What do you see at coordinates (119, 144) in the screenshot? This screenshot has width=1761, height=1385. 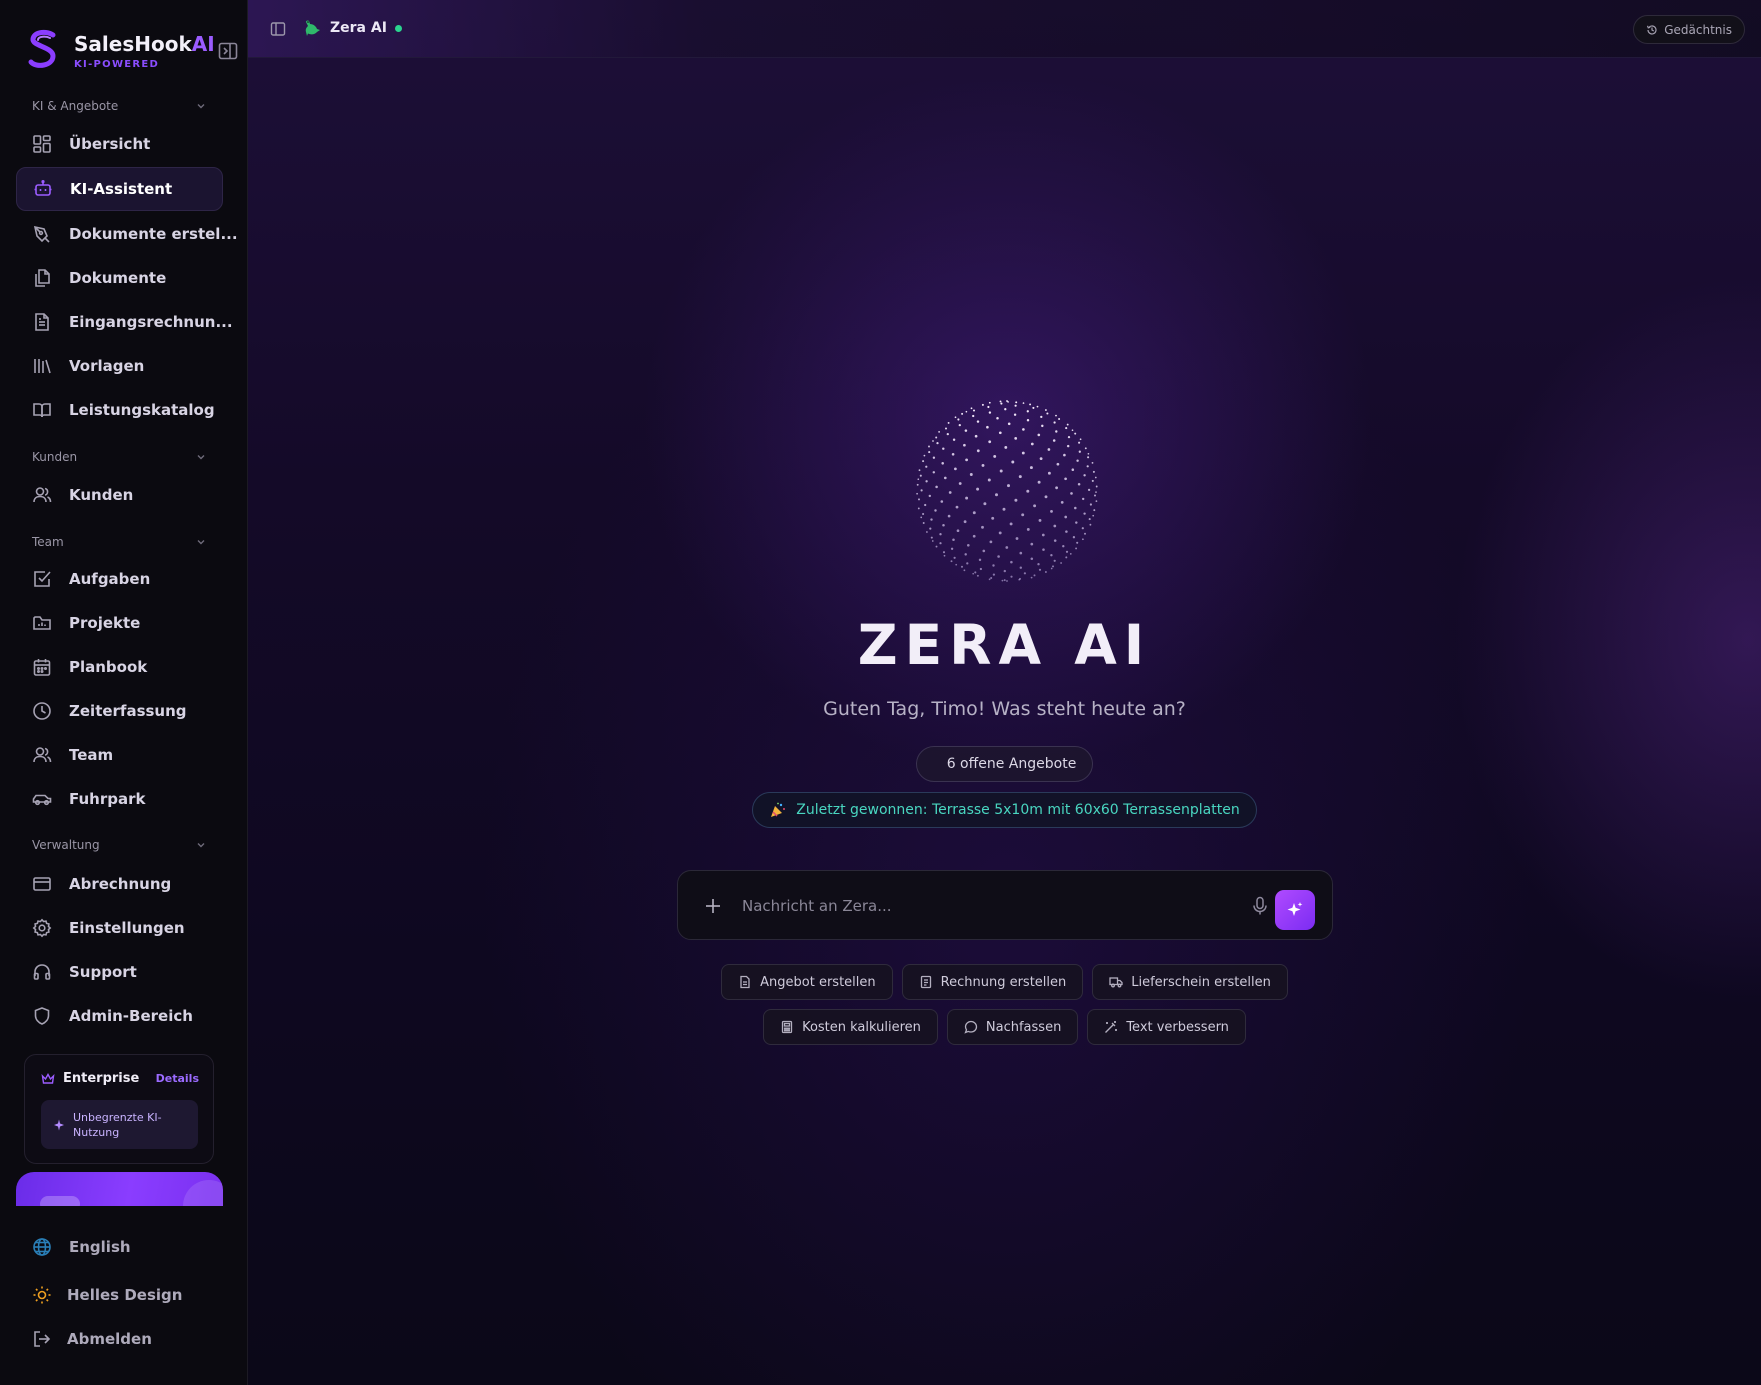 I see `sidebar-item-uebersicht: Übersicht` at bounding box center [119, 144].